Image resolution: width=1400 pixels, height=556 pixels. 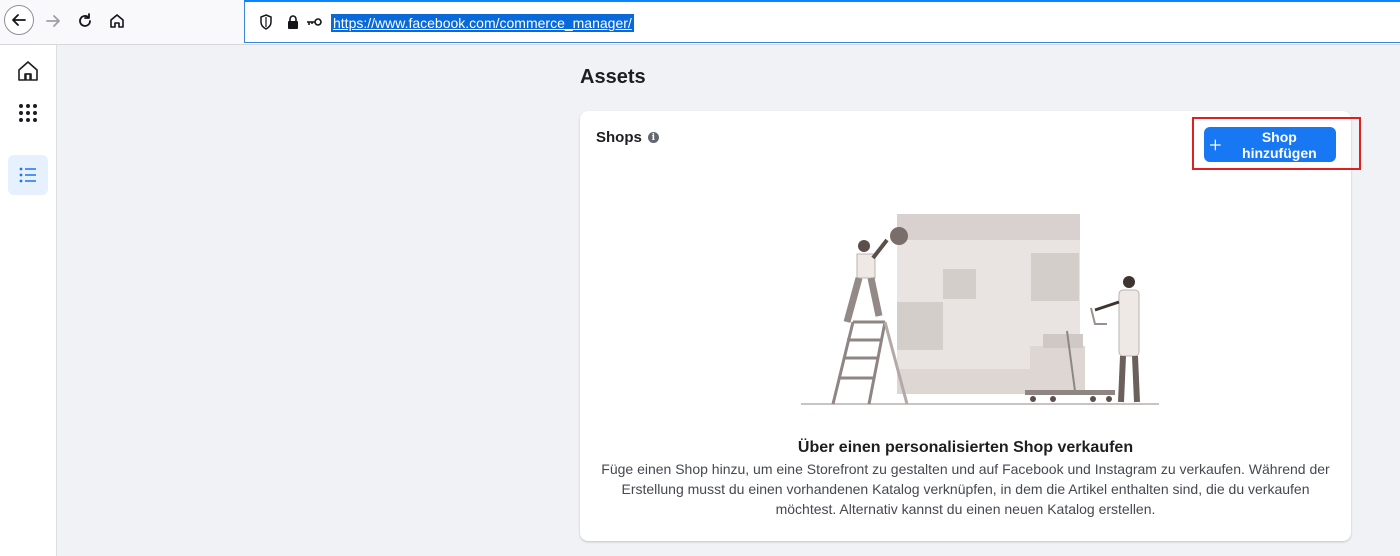 I want to click on home-button, so click(x=117, y=21).